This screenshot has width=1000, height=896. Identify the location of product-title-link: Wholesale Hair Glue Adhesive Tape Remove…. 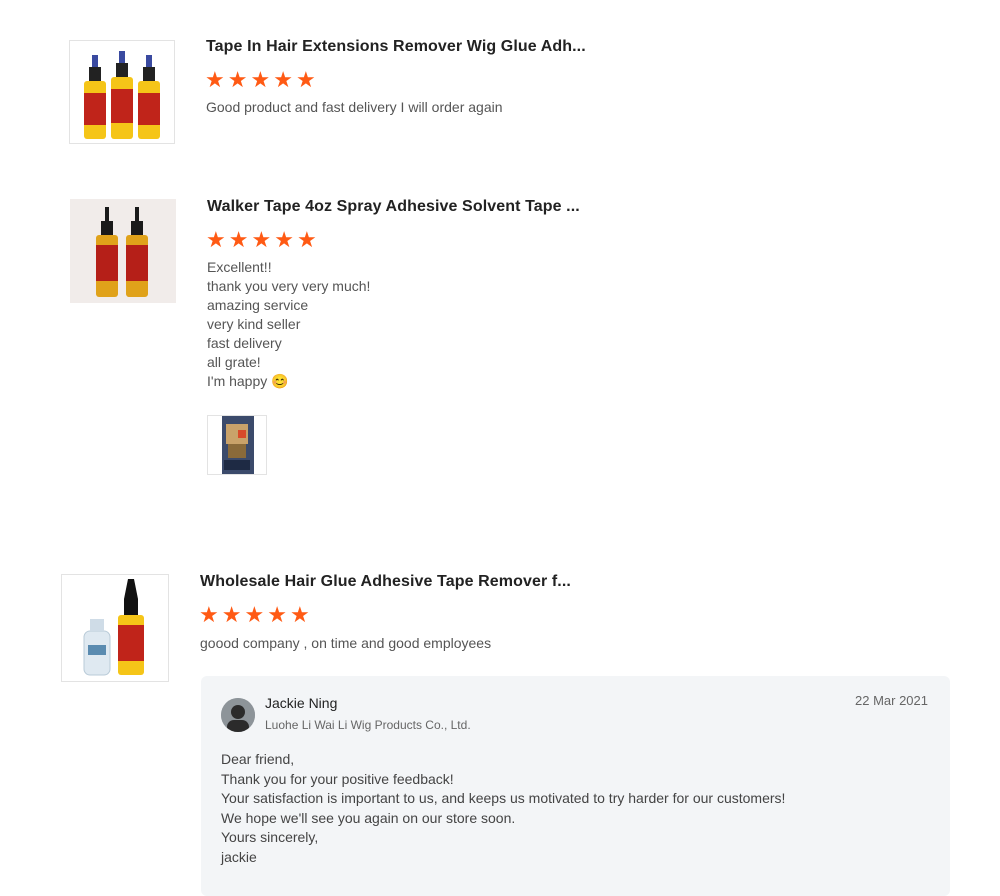
(385, 582).